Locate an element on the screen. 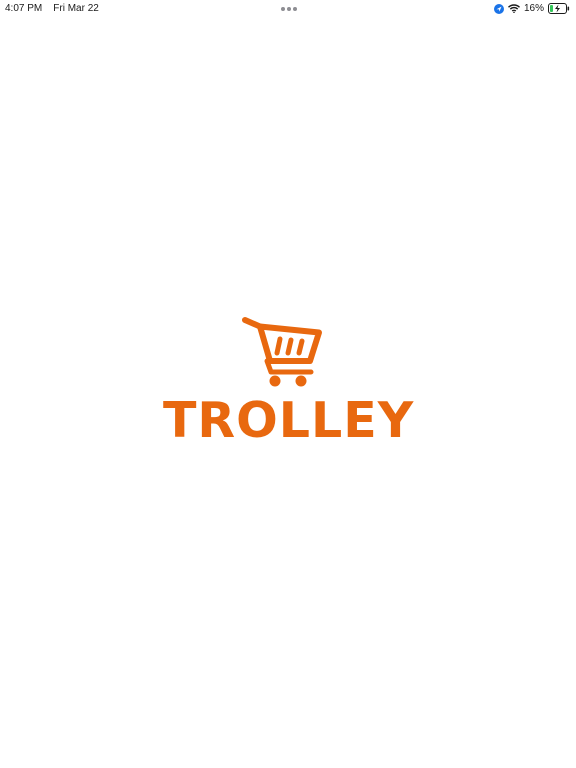  brand-name: TROLLEY is located at coordinates (289, 420).